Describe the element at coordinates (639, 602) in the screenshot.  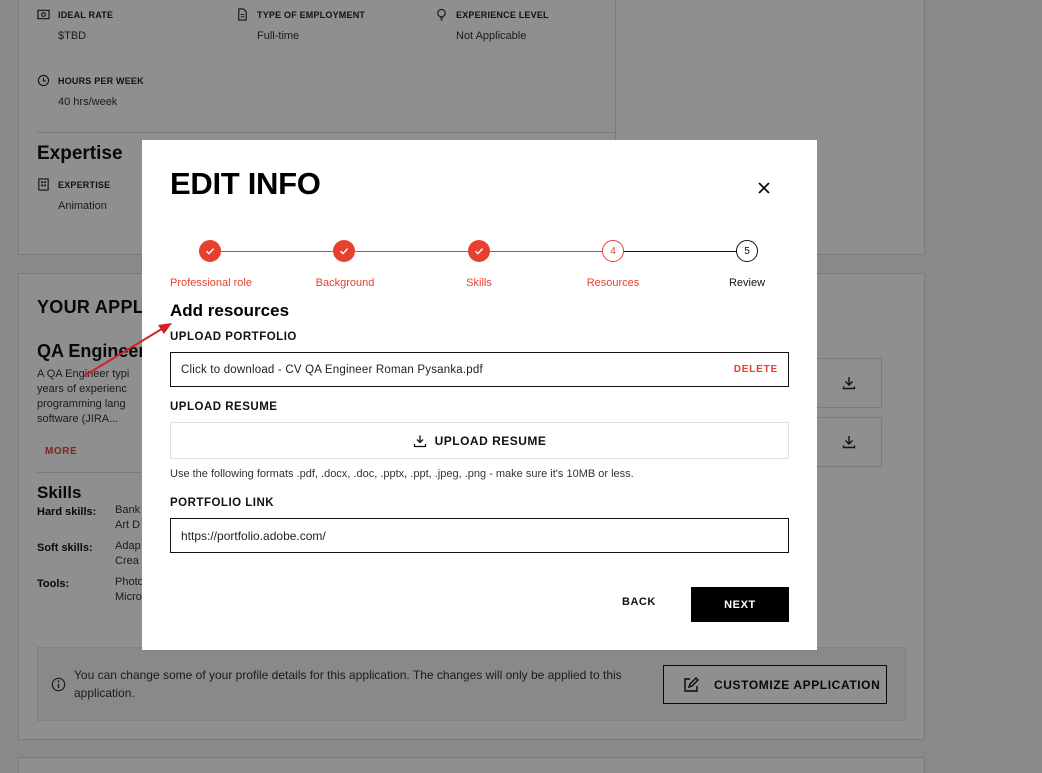
I see `back-button: BACK` at that location.